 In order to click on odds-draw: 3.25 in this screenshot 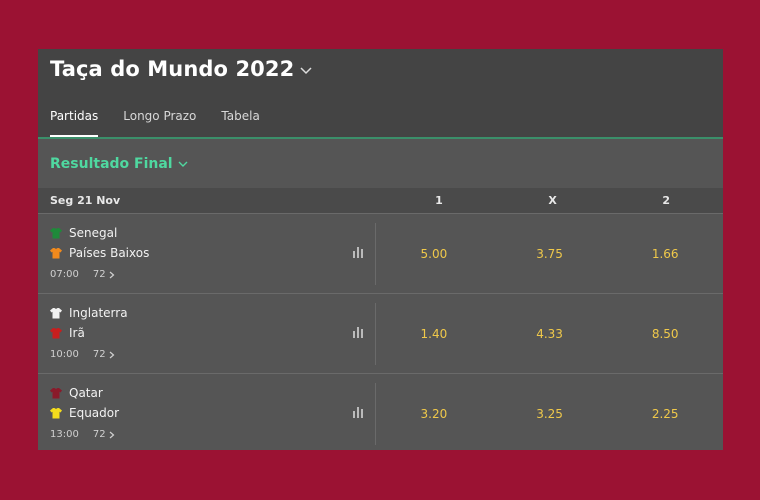, I will do `click(550, 412)`.